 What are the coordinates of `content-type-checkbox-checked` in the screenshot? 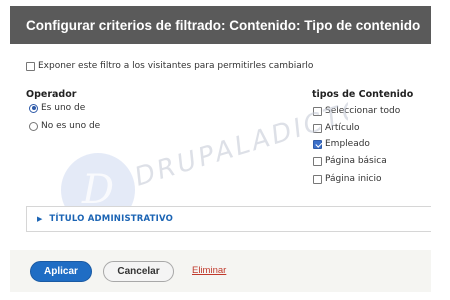 It's located at (317, 144).